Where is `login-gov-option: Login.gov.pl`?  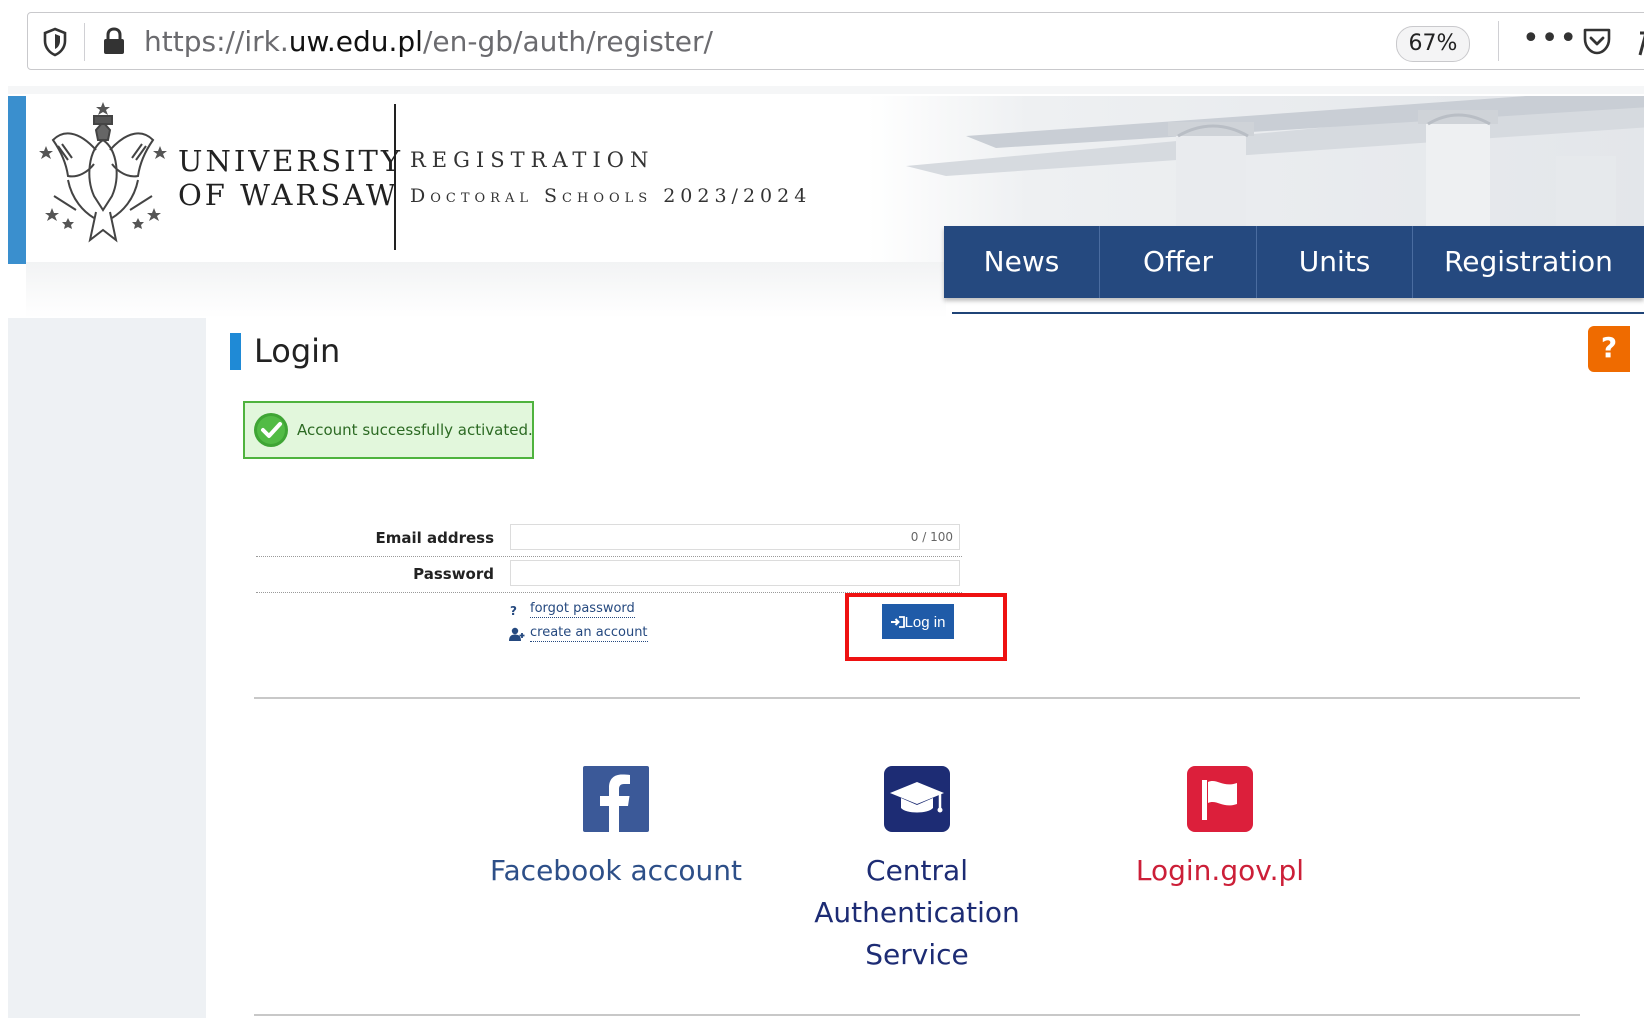 login-gov-option: Login.gov.pl is located at coordinates (1220, 829).